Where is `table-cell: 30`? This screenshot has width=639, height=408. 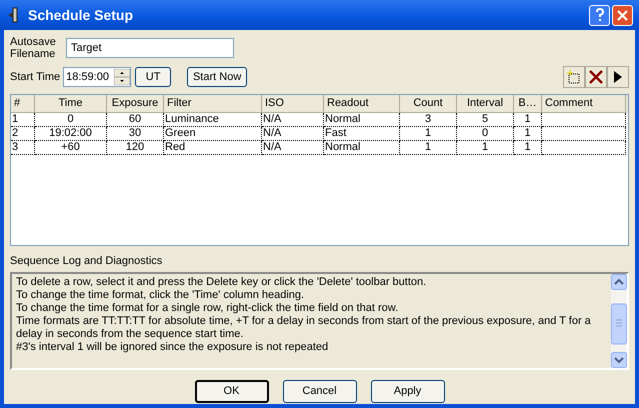 table-cell: 30 is located at coordinates (135, 134).